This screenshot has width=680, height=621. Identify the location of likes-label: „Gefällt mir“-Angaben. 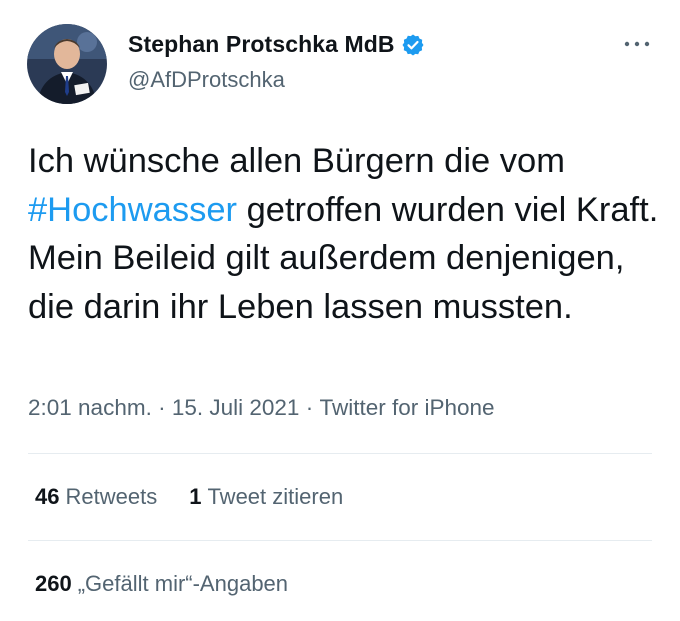
(183, 583).